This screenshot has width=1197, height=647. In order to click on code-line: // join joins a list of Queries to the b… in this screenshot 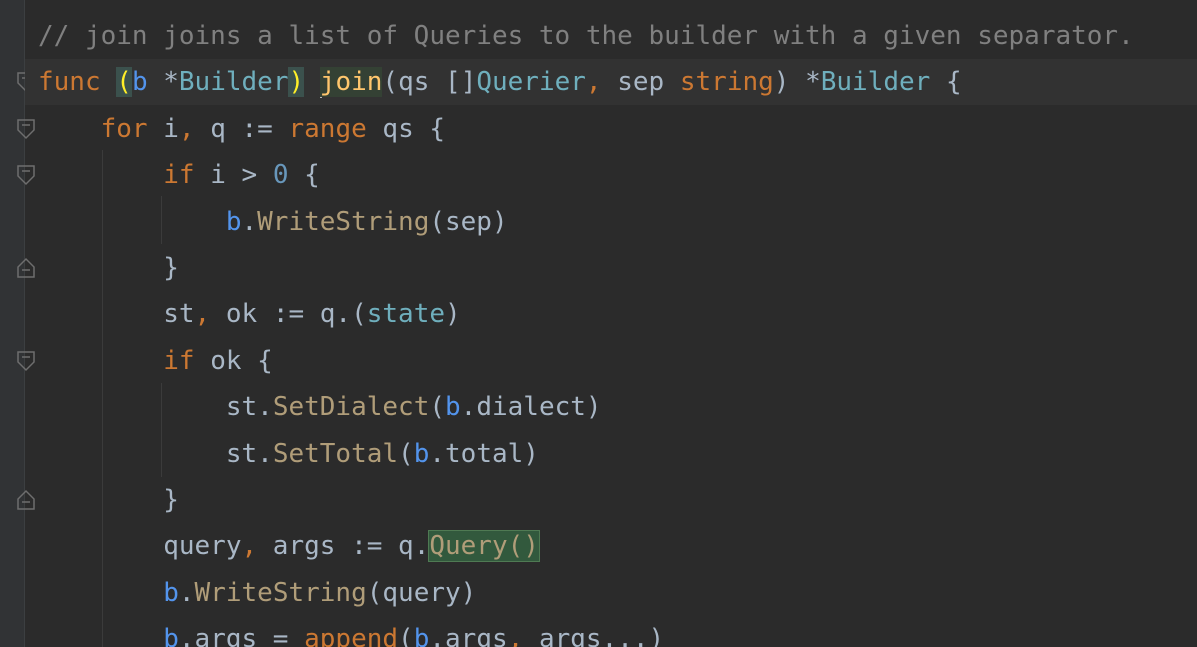, I will do `click(586, 36)`.